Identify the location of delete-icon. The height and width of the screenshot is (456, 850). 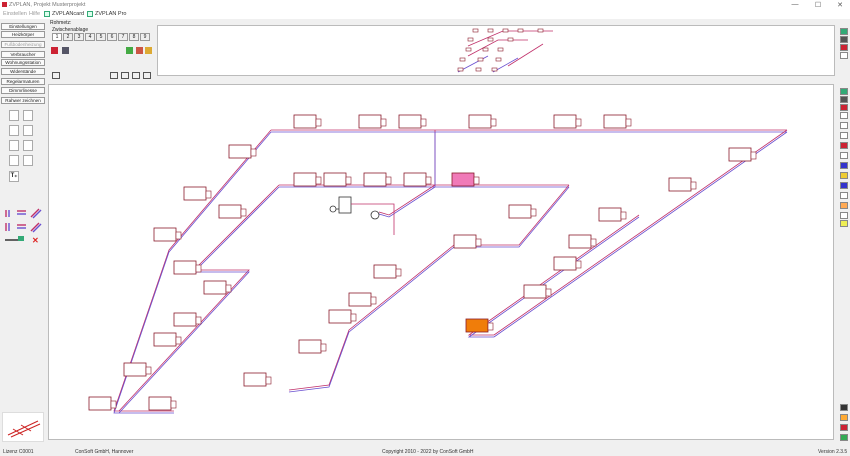
(844, 47).